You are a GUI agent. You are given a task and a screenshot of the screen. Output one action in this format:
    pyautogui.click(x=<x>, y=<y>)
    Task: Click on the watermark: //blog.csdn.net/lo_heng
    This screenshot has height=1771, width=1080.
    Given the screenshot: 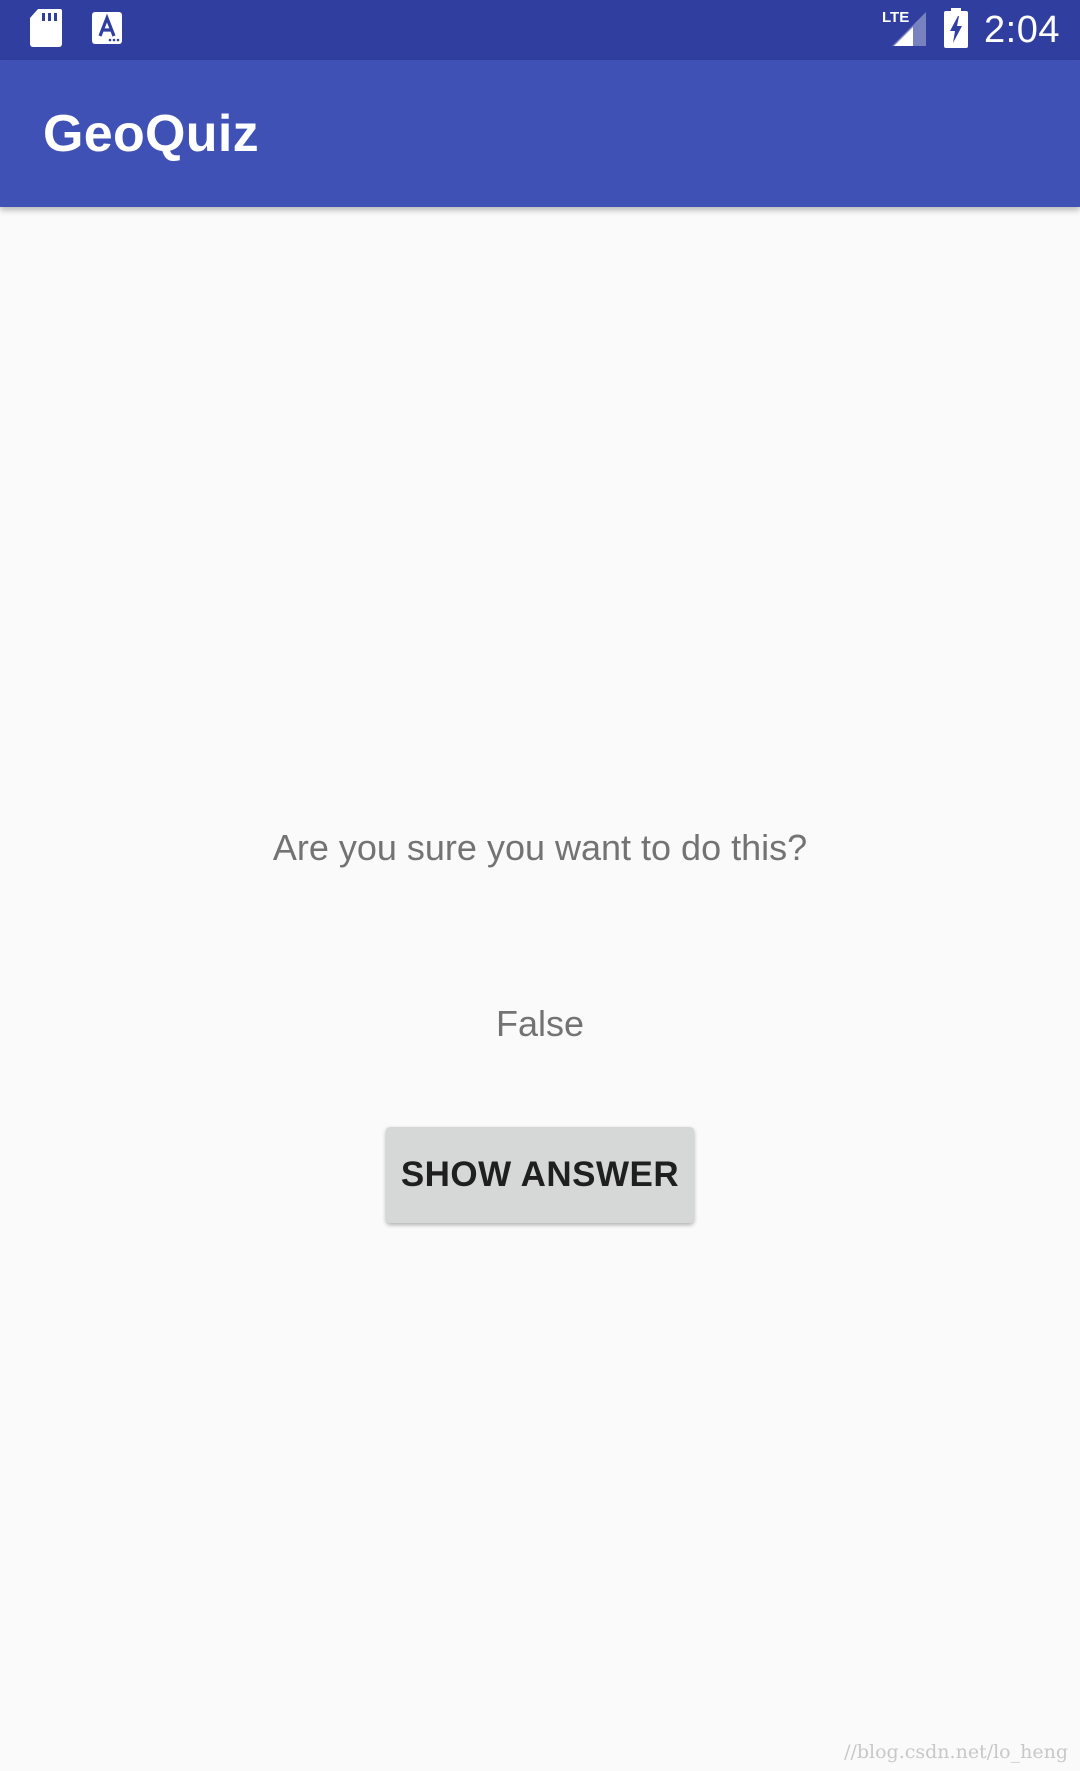 What is the action you would take?
    pyautogui.click(x=956, y=1752)
    